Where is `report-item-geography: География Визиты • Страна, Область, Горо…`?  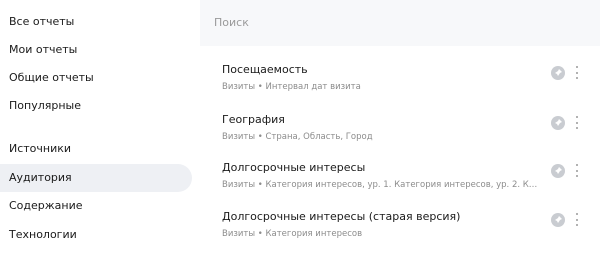 report-item-geography: География Визиты • Страна, Область, Горо… is located at coordinates (400, 134).